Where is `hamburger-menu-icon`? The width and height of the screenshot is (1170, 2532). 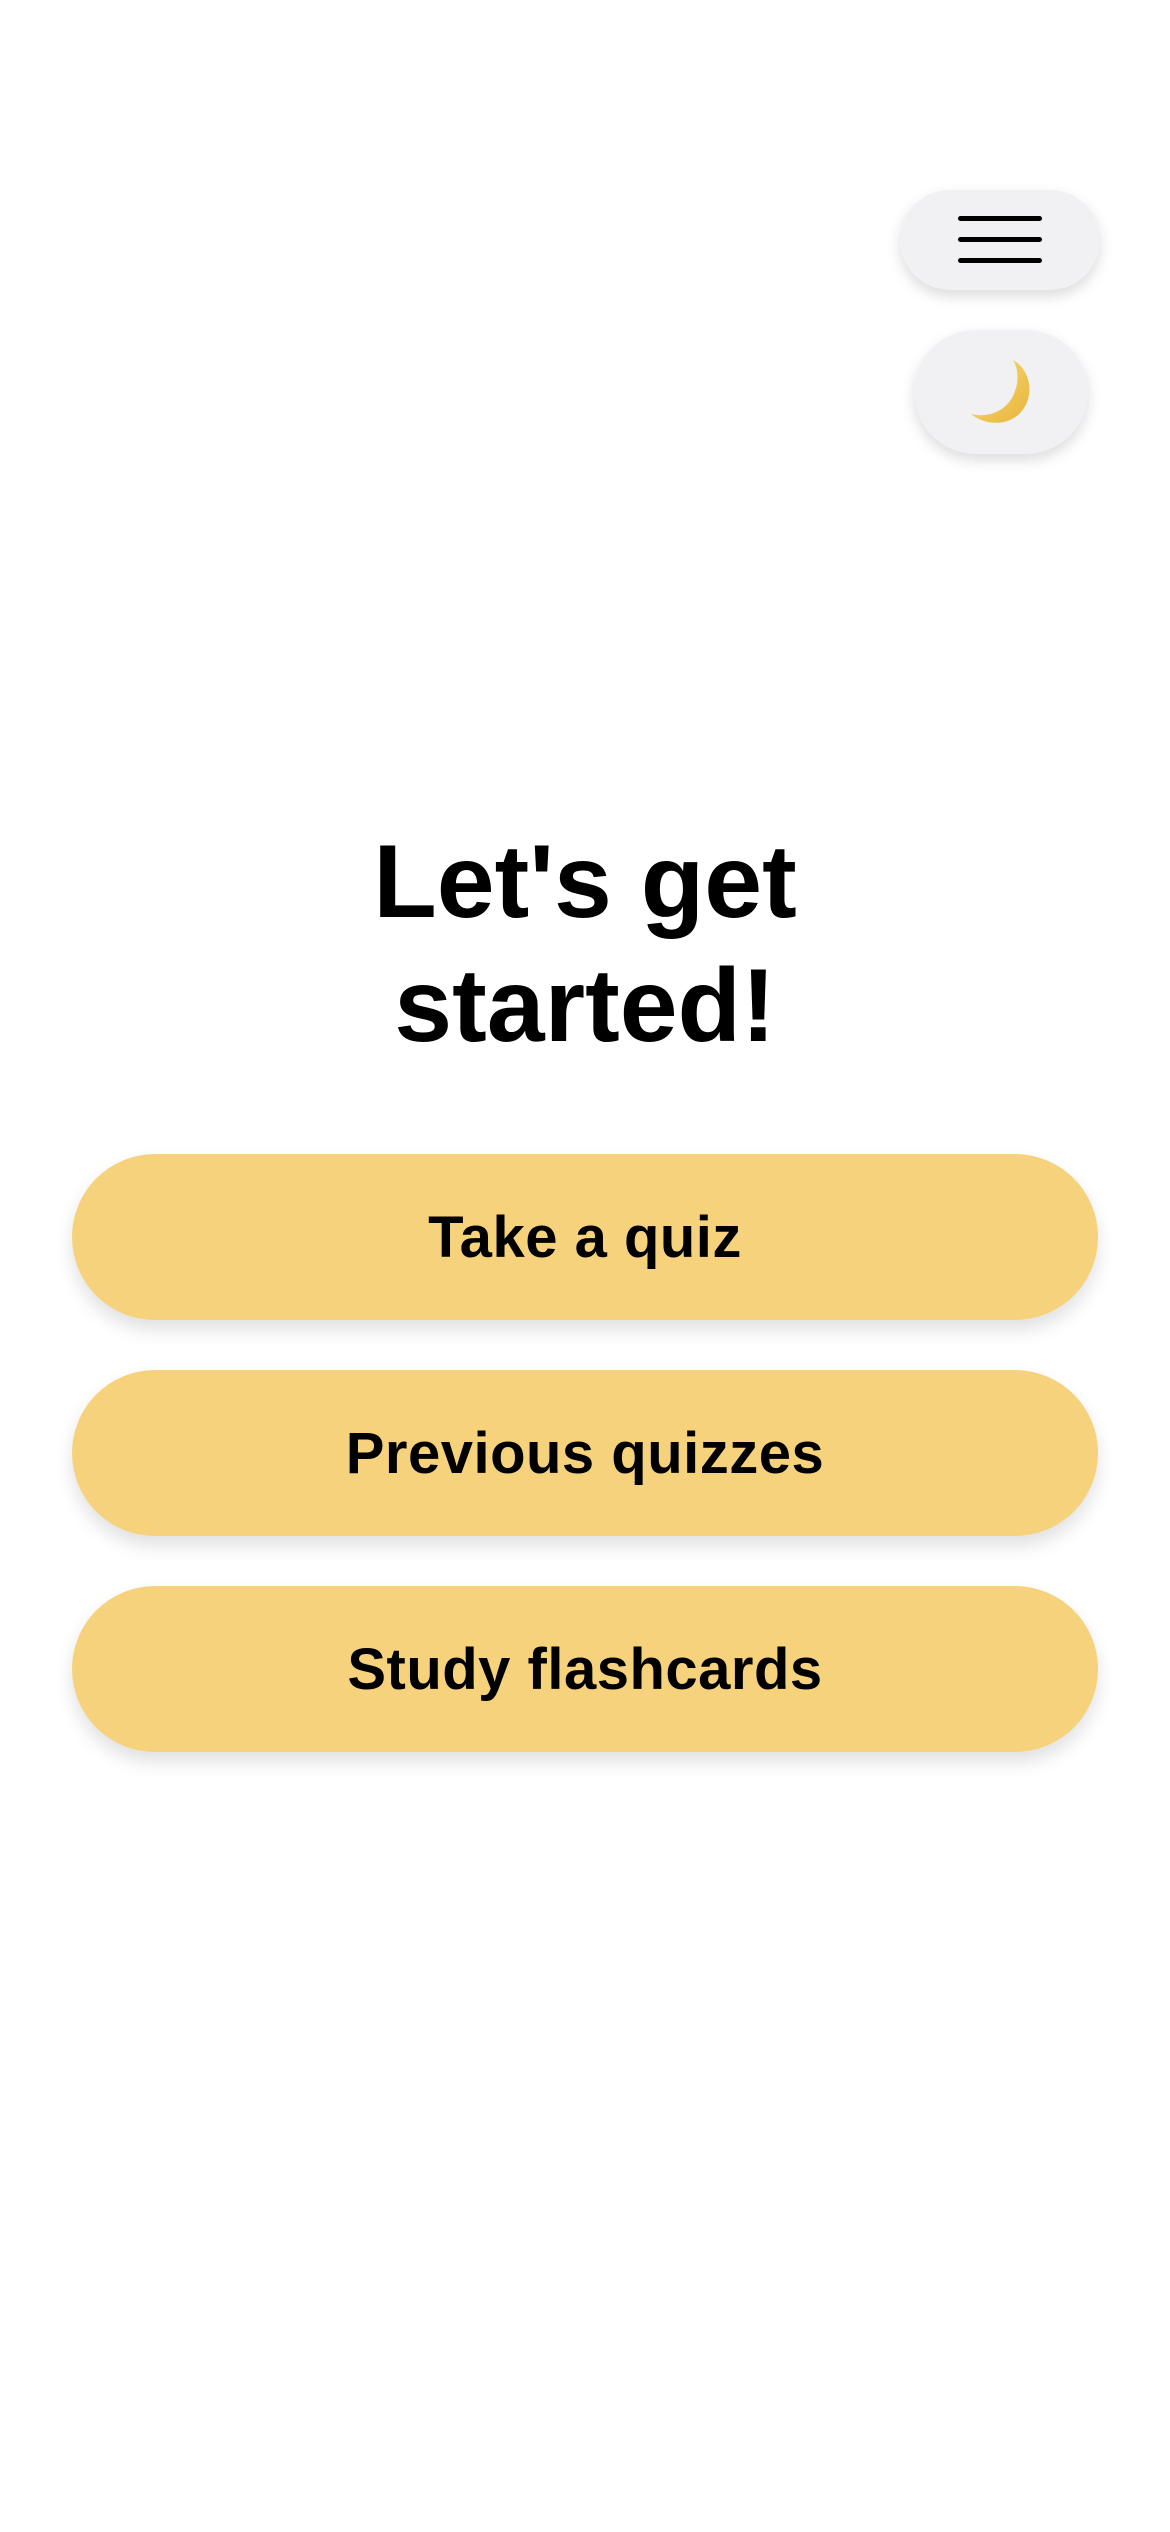
hamburger-menu-icon is located at coordinates (1000, 239).